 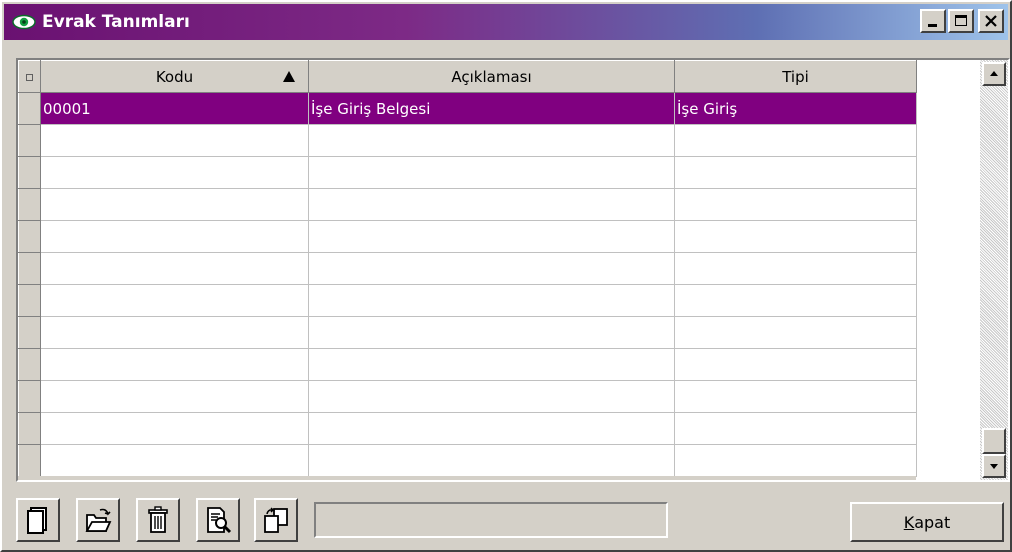 I want to click on column-header-aciklamasi: Açıklaması, so click(x=491, y=76).